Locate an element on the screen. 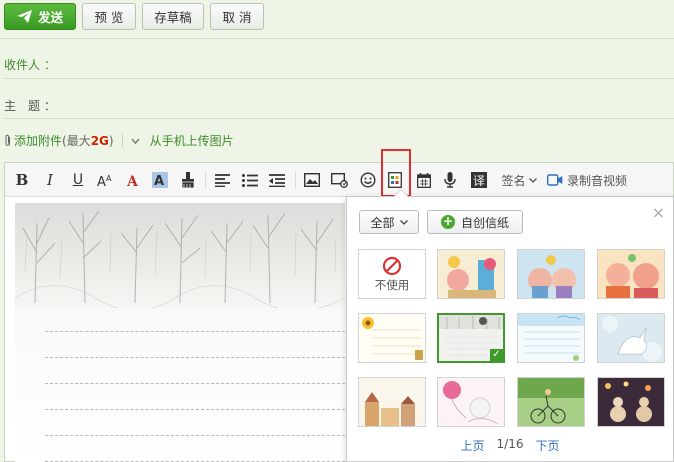  svg-text: 译 is located at coordinates (479, 181).